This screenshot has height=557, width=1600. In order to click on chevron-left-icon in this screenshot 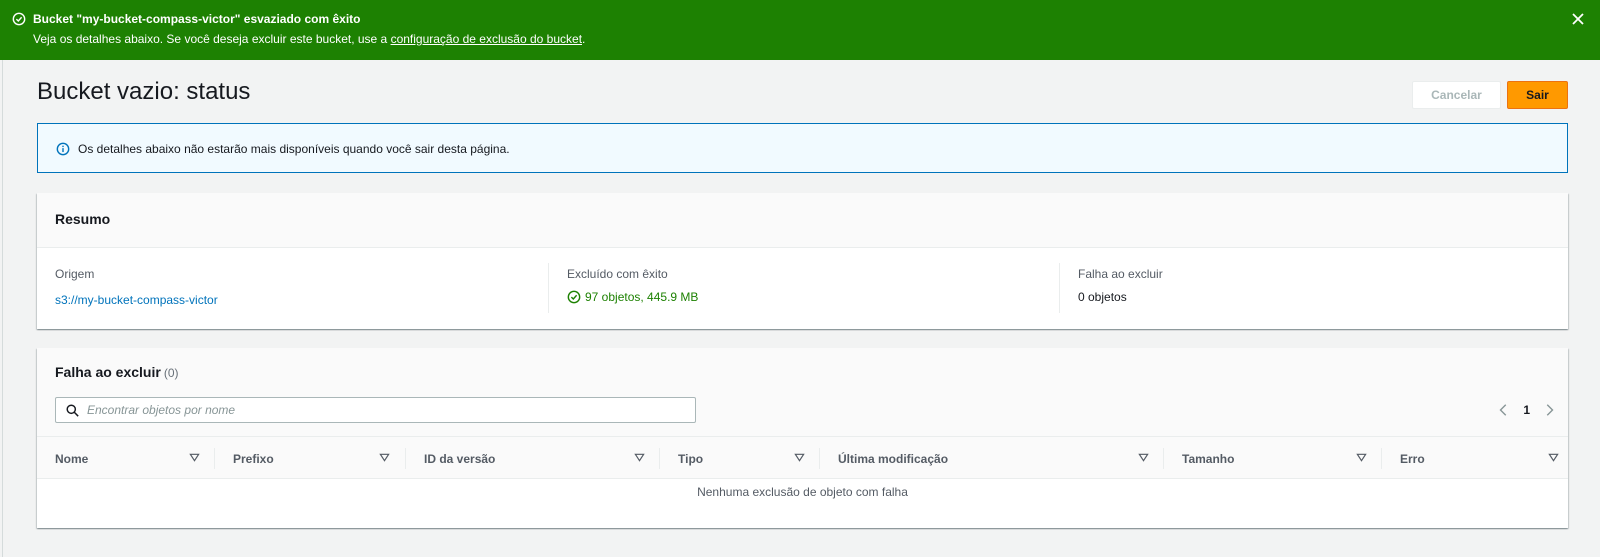, I will do `click(1504, 410)`.